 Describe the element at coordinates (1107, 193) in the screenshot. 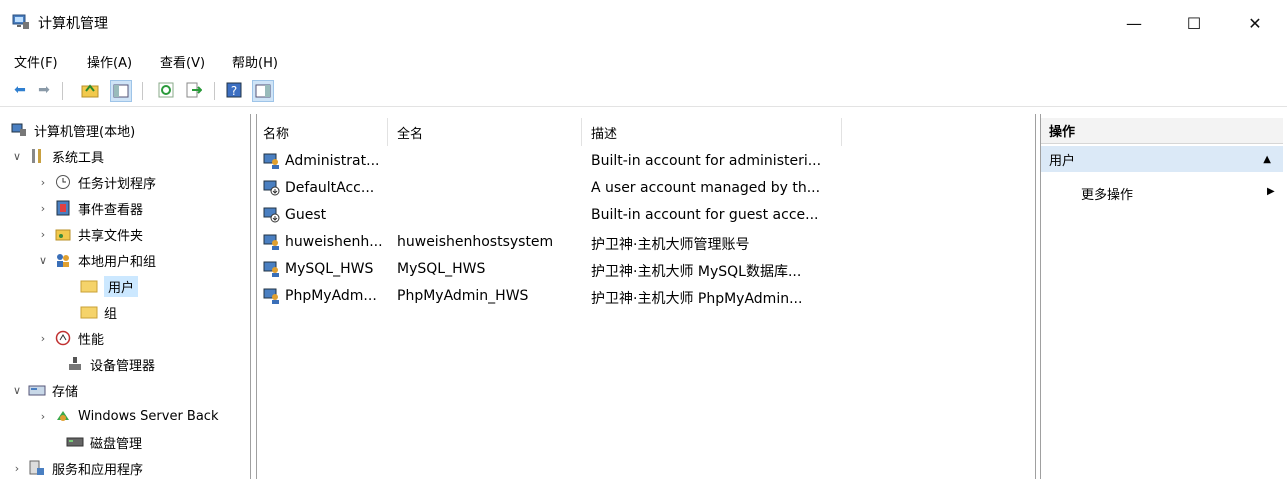

I see `more-actions-item: 更多操作` at that location.